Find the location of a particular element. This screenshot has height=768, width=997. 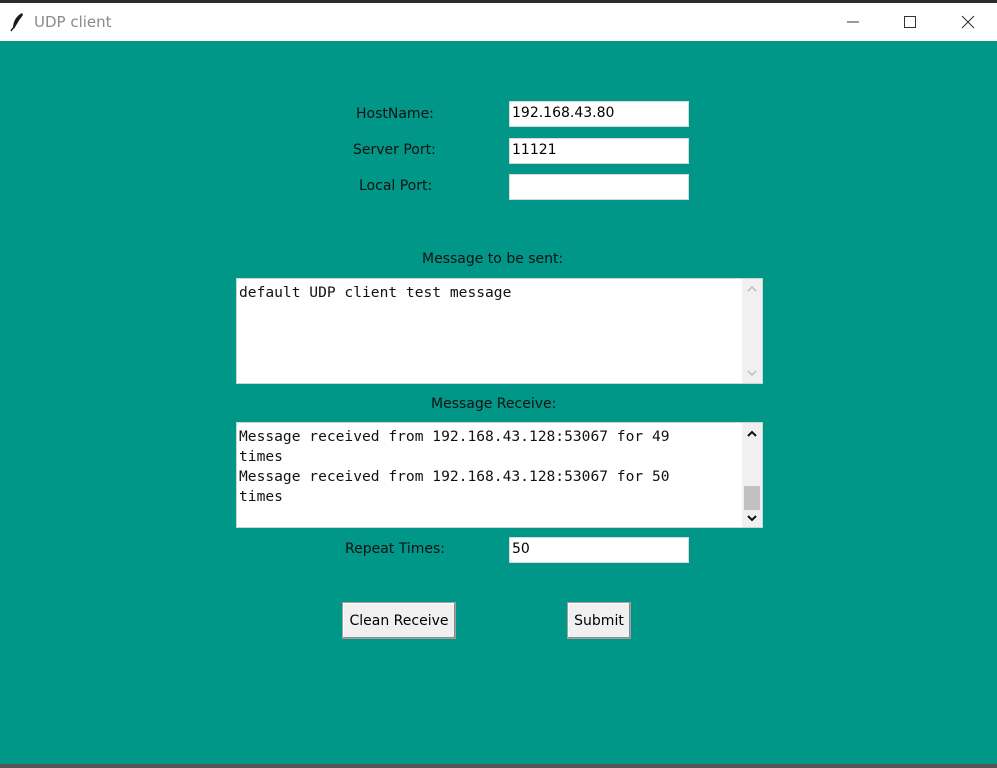

receive-scrollbar is located at coordinates (752, 475).